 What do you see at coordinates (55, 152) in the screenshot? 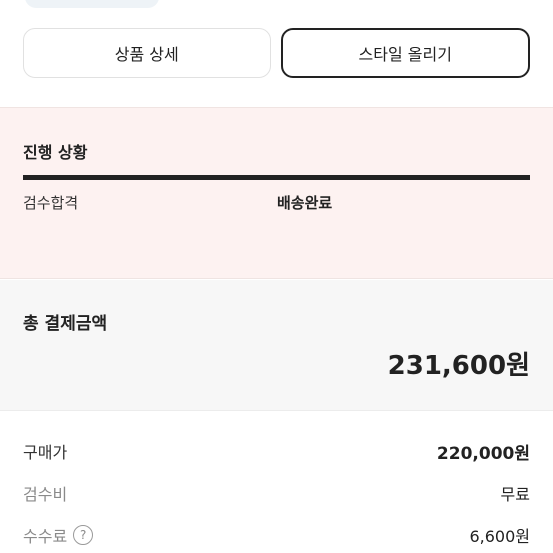
I see `progress-title: 진행 상황` at bounding box center [55, 152].